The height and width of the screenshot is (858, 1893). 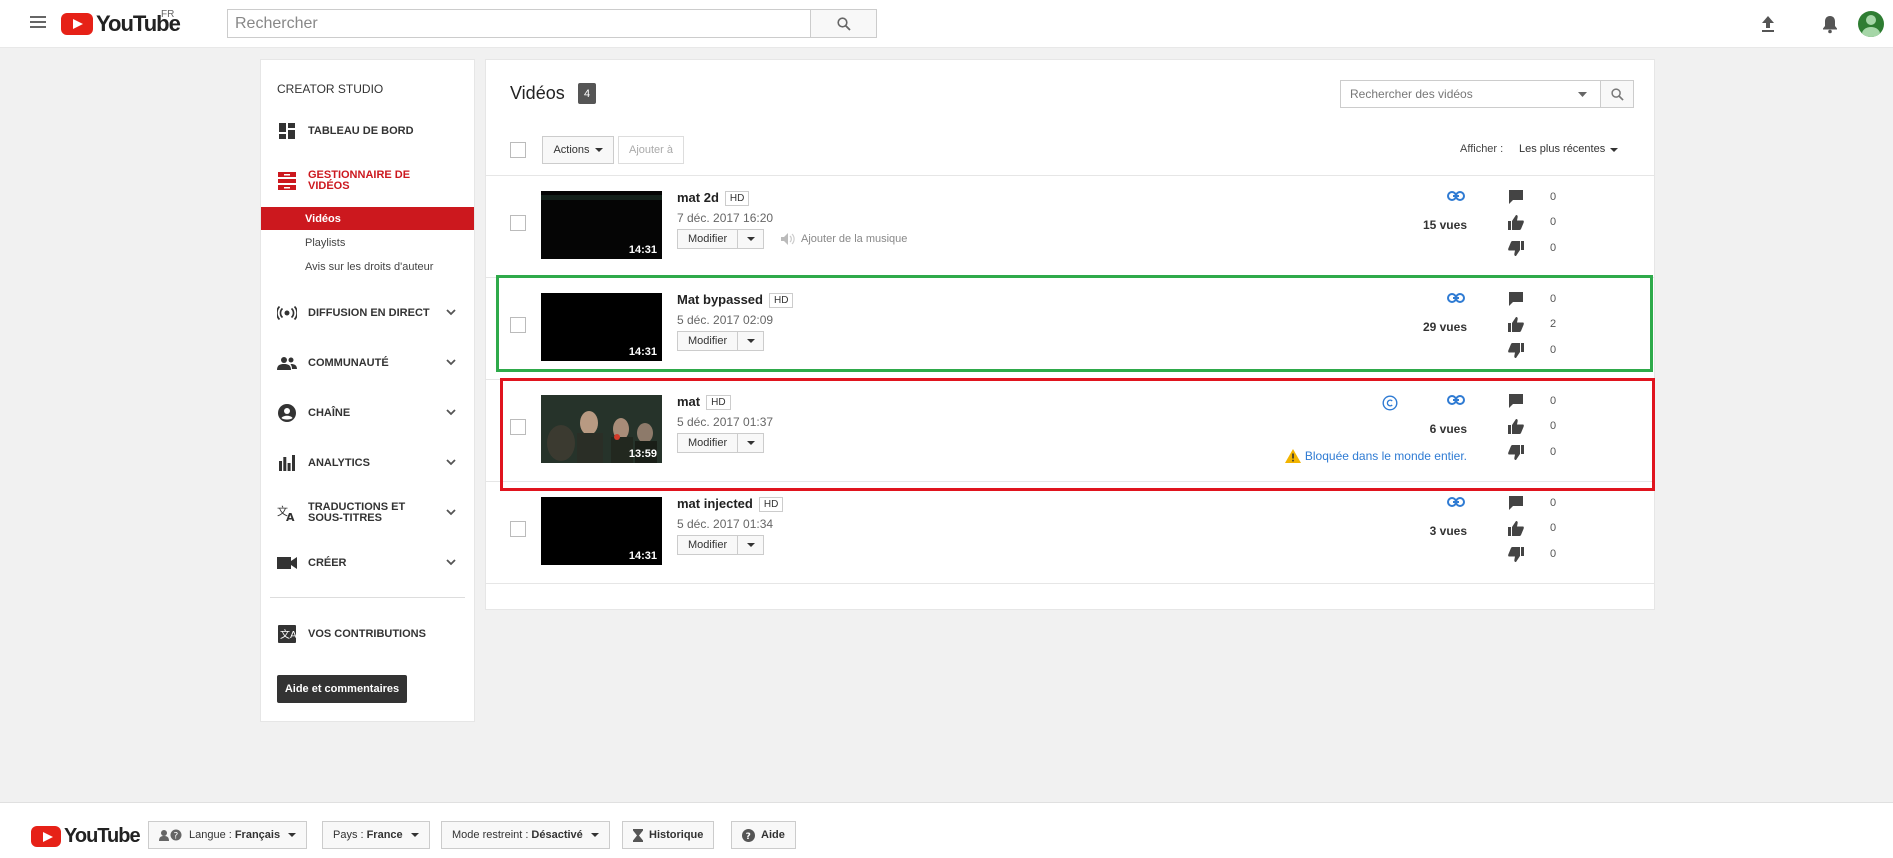 I want to click on actions-label: Actions, so click(x=571, y=150).